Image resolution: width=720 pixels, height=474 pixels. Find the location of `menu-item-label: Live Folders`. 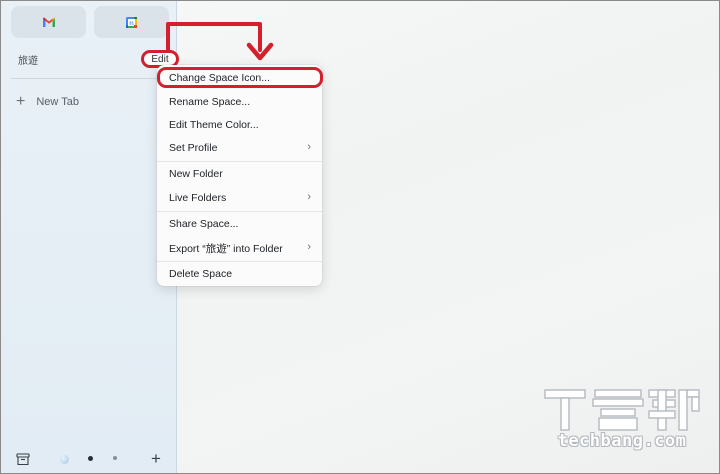

menu-item-label: Live Folders is located at coordinates (198, 198).